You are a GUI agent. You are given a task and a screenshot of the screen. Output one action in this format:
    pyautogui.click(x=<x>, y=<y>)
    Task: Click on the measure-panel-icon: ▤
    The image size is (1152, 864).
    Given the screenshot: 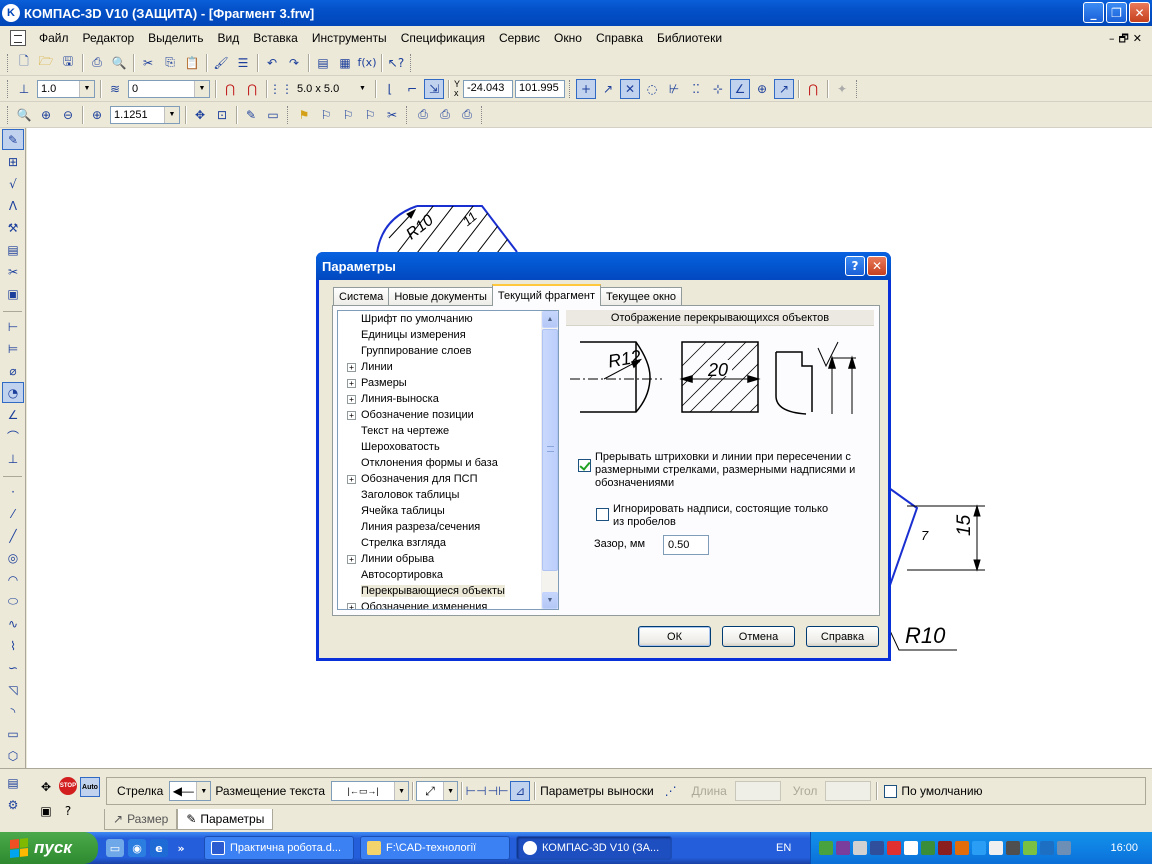 What is the action you would take?
    pyautogui.click(x=13, y=249)
    